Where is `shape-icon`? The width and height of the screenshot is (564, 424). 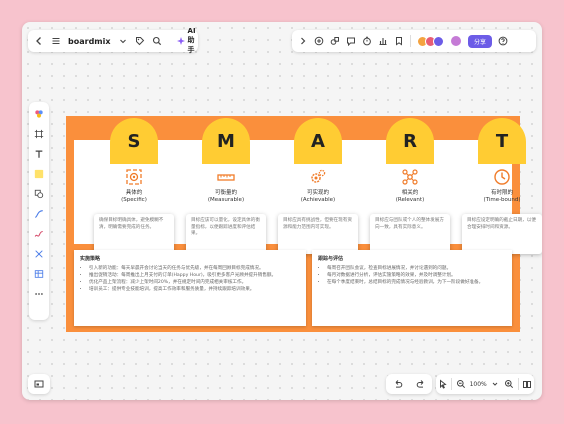 shape-icon is located at coordinates (39, 194).